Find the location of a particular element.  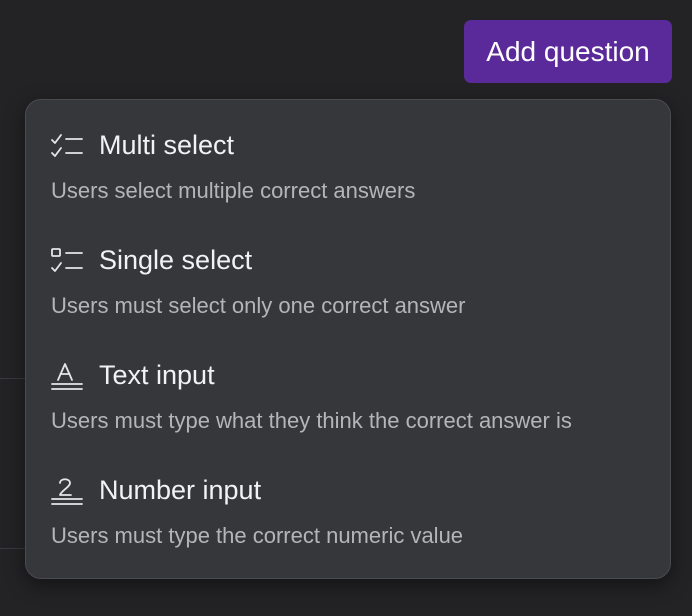

text-input-icon is located at coordinates (67, 376).